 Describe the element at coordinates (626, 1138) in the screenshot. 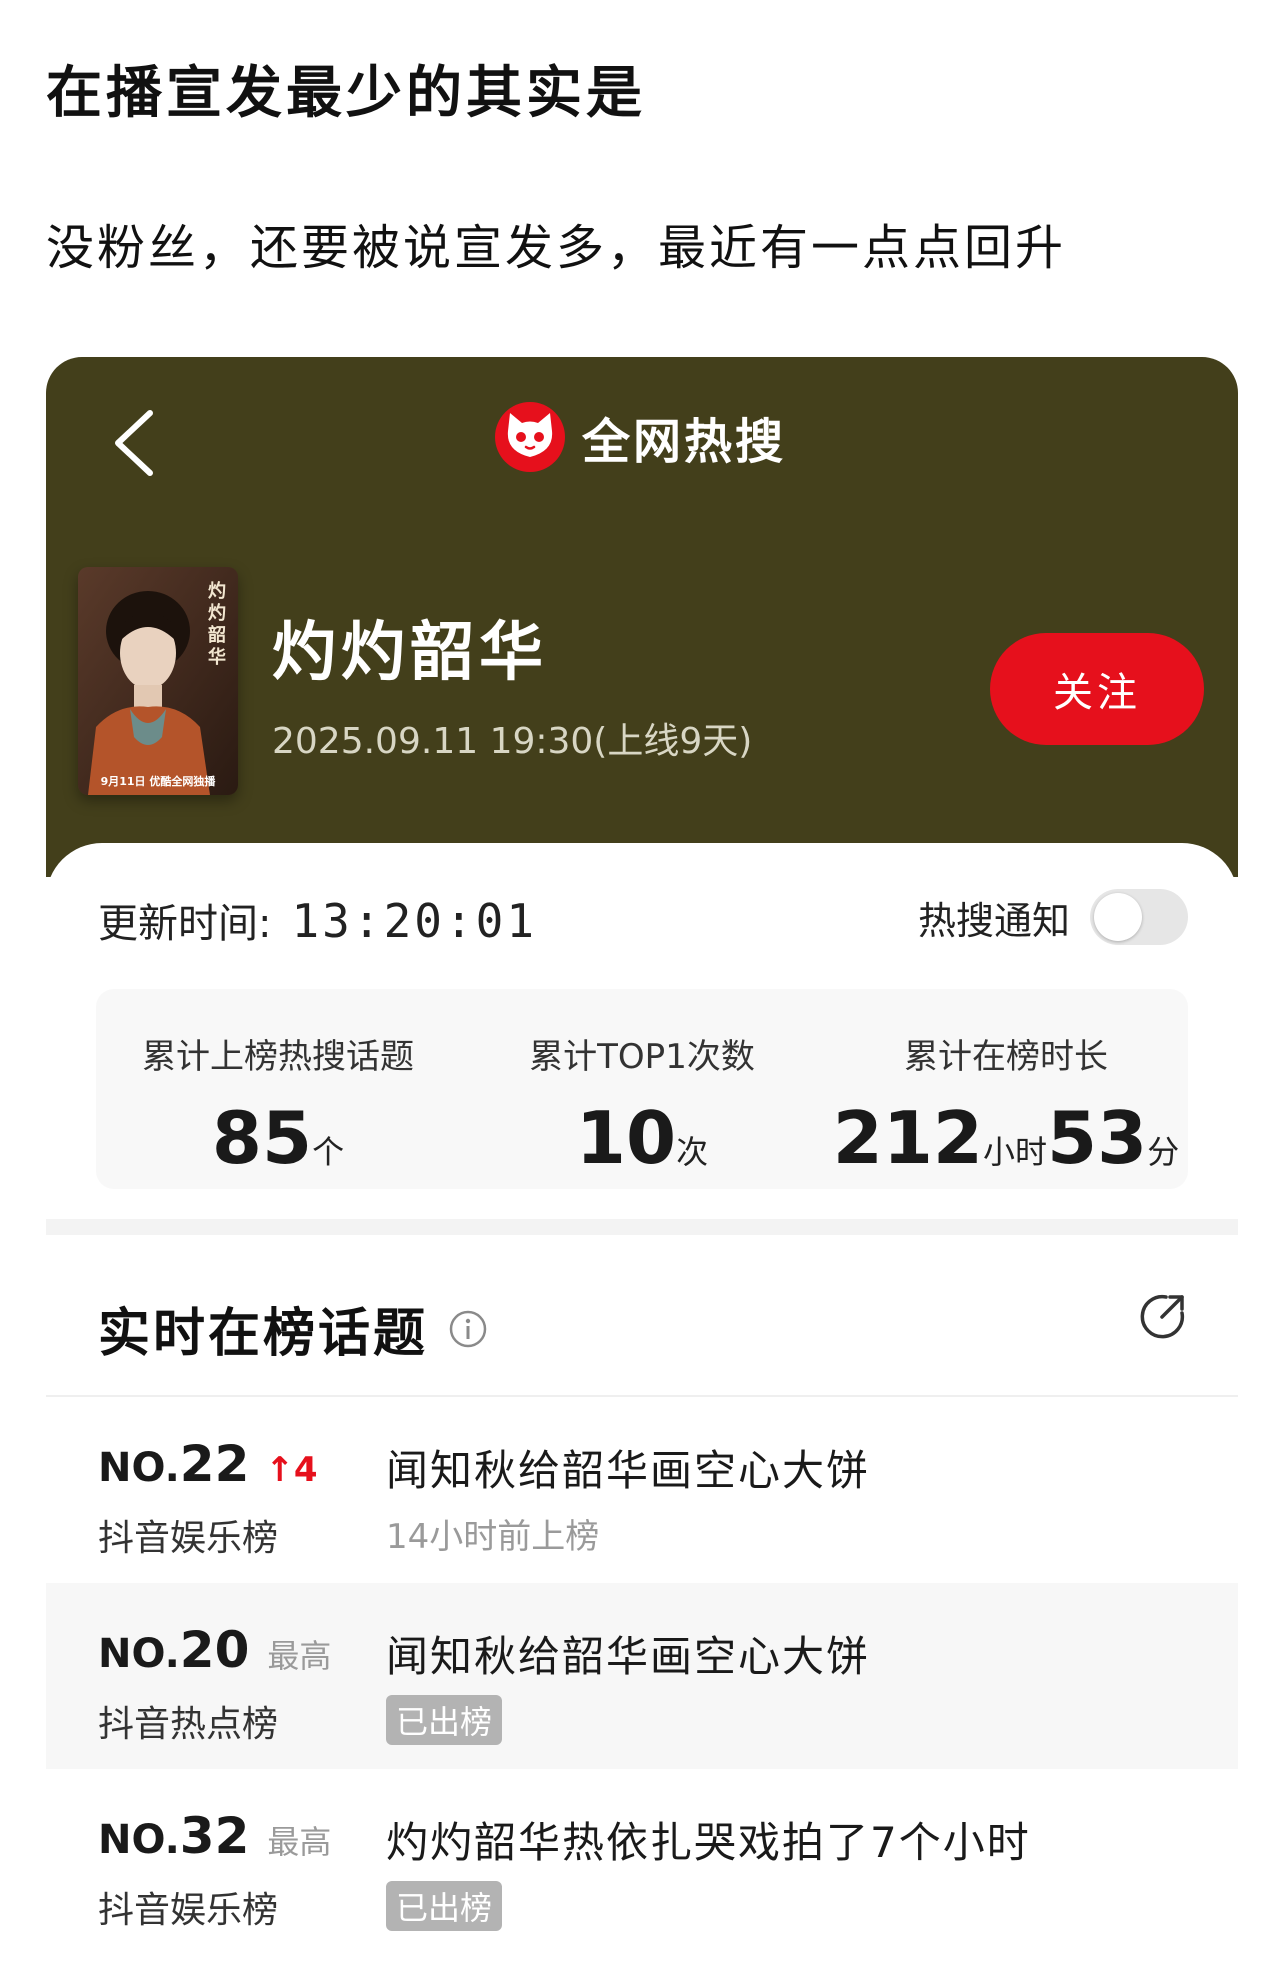

I see `stat-number: 10` at that location.